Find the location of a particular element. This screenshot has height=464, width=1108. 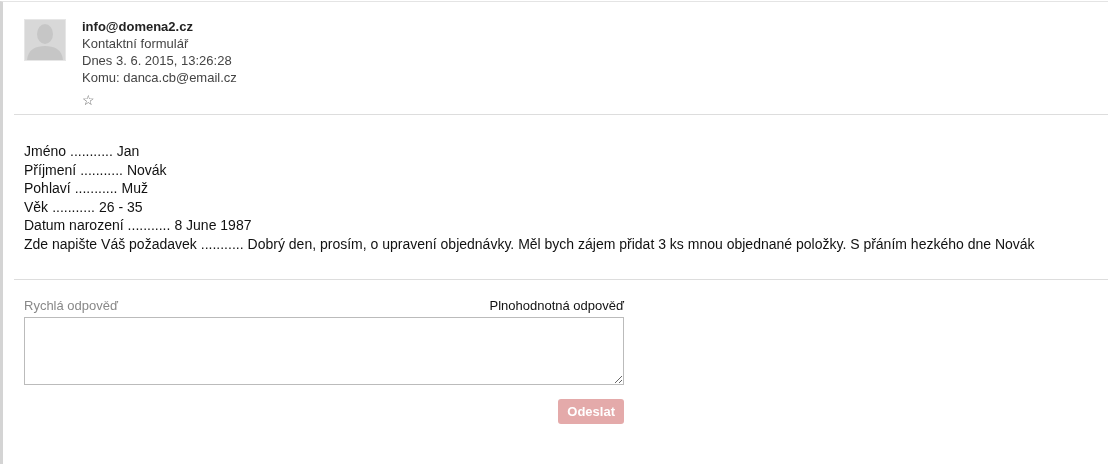

date: Dnes 3. 6. 2015, 13:26:28 is located at coordinates (157, 60).